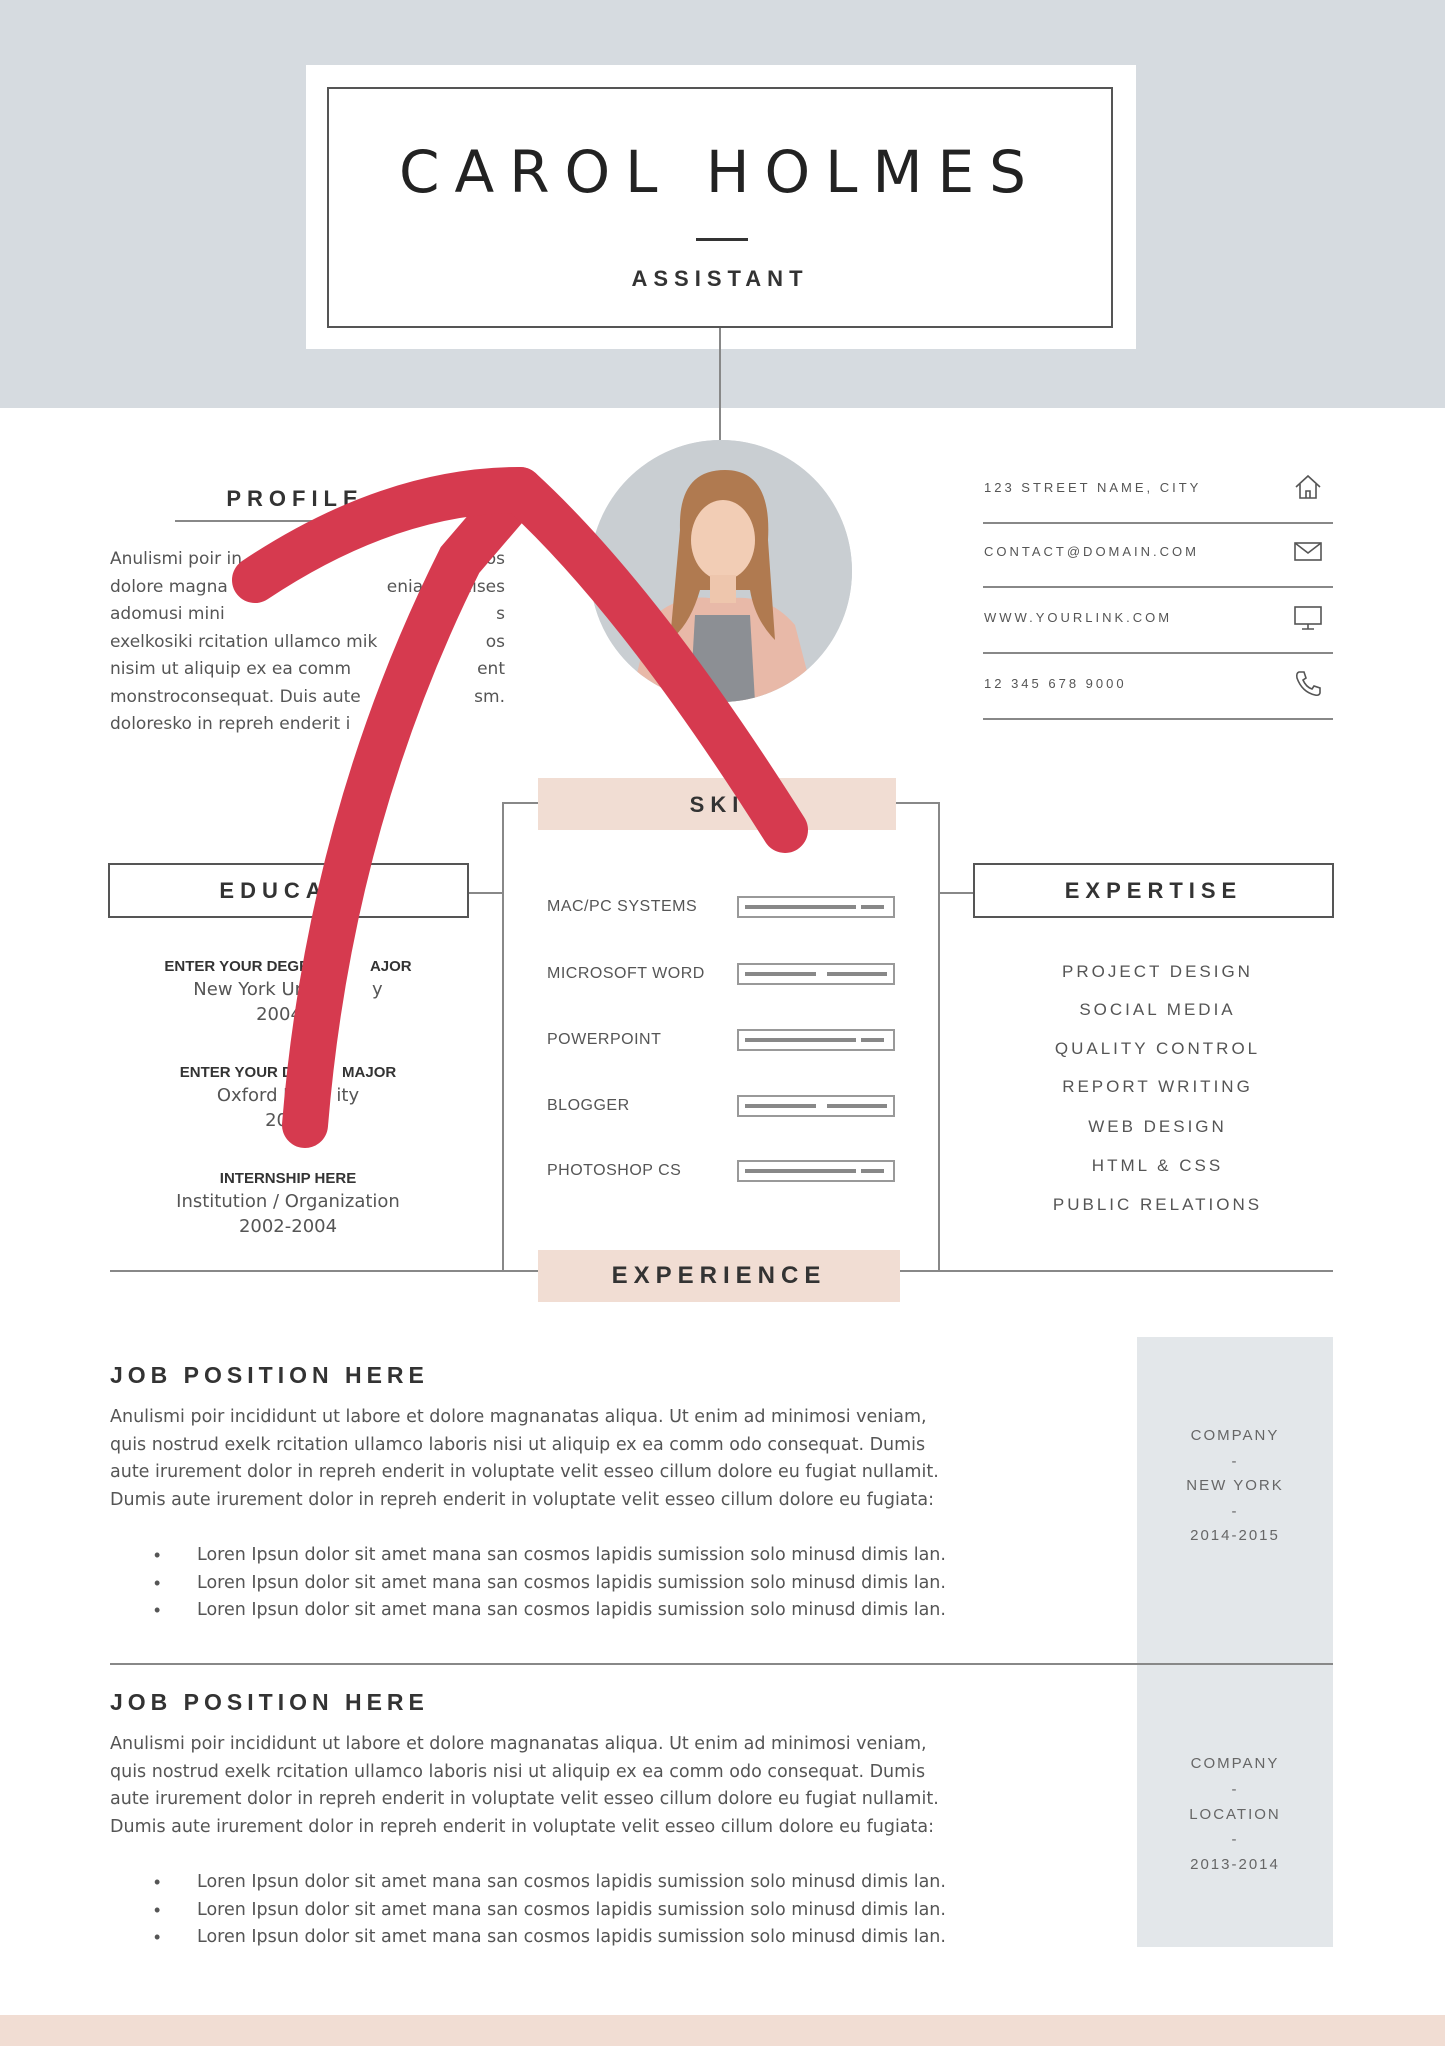 This screenshot has height=2046, width=1445. Describe the element at coordinates (491, 669) in the screenshot. I see `profile-line-fragment: ent` at that location.